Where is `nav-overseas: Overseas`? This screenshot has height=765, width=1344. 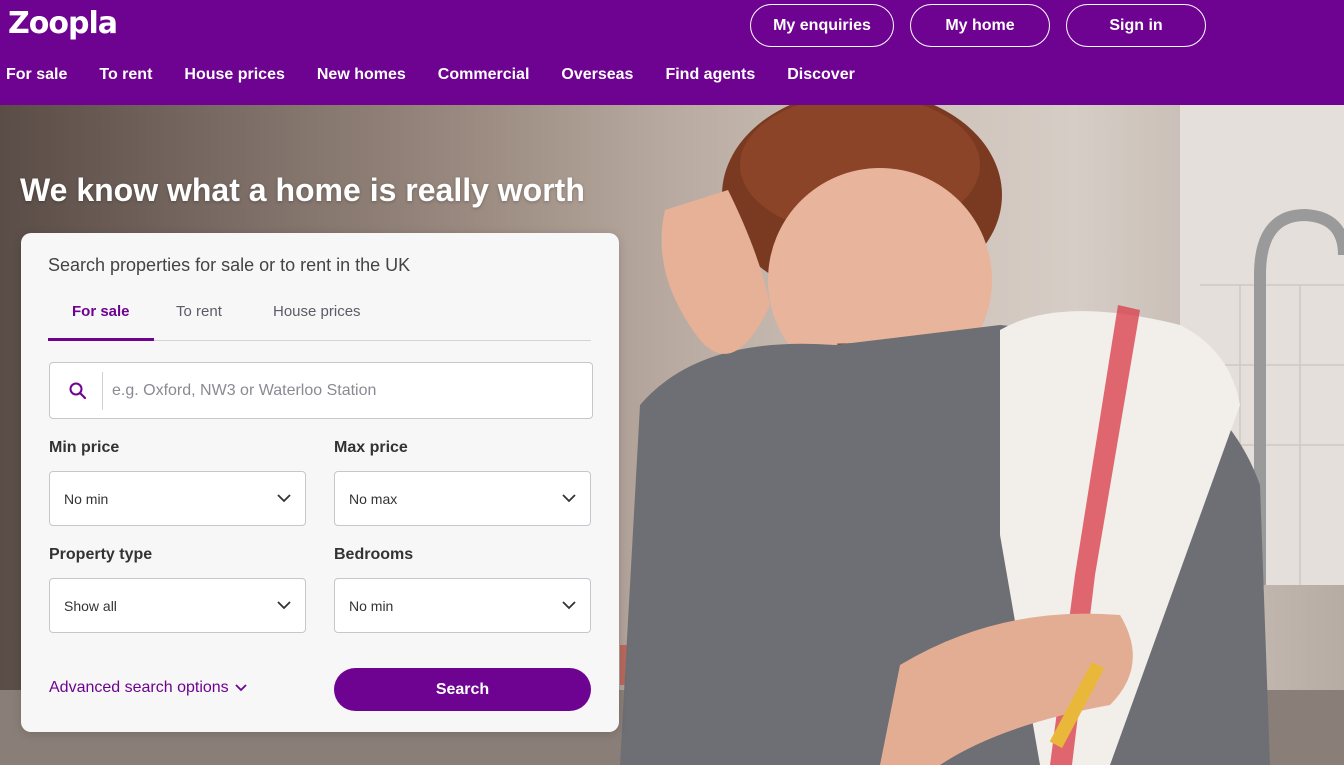 nav-overseas: Overseas is located at coordinates (597, 77).